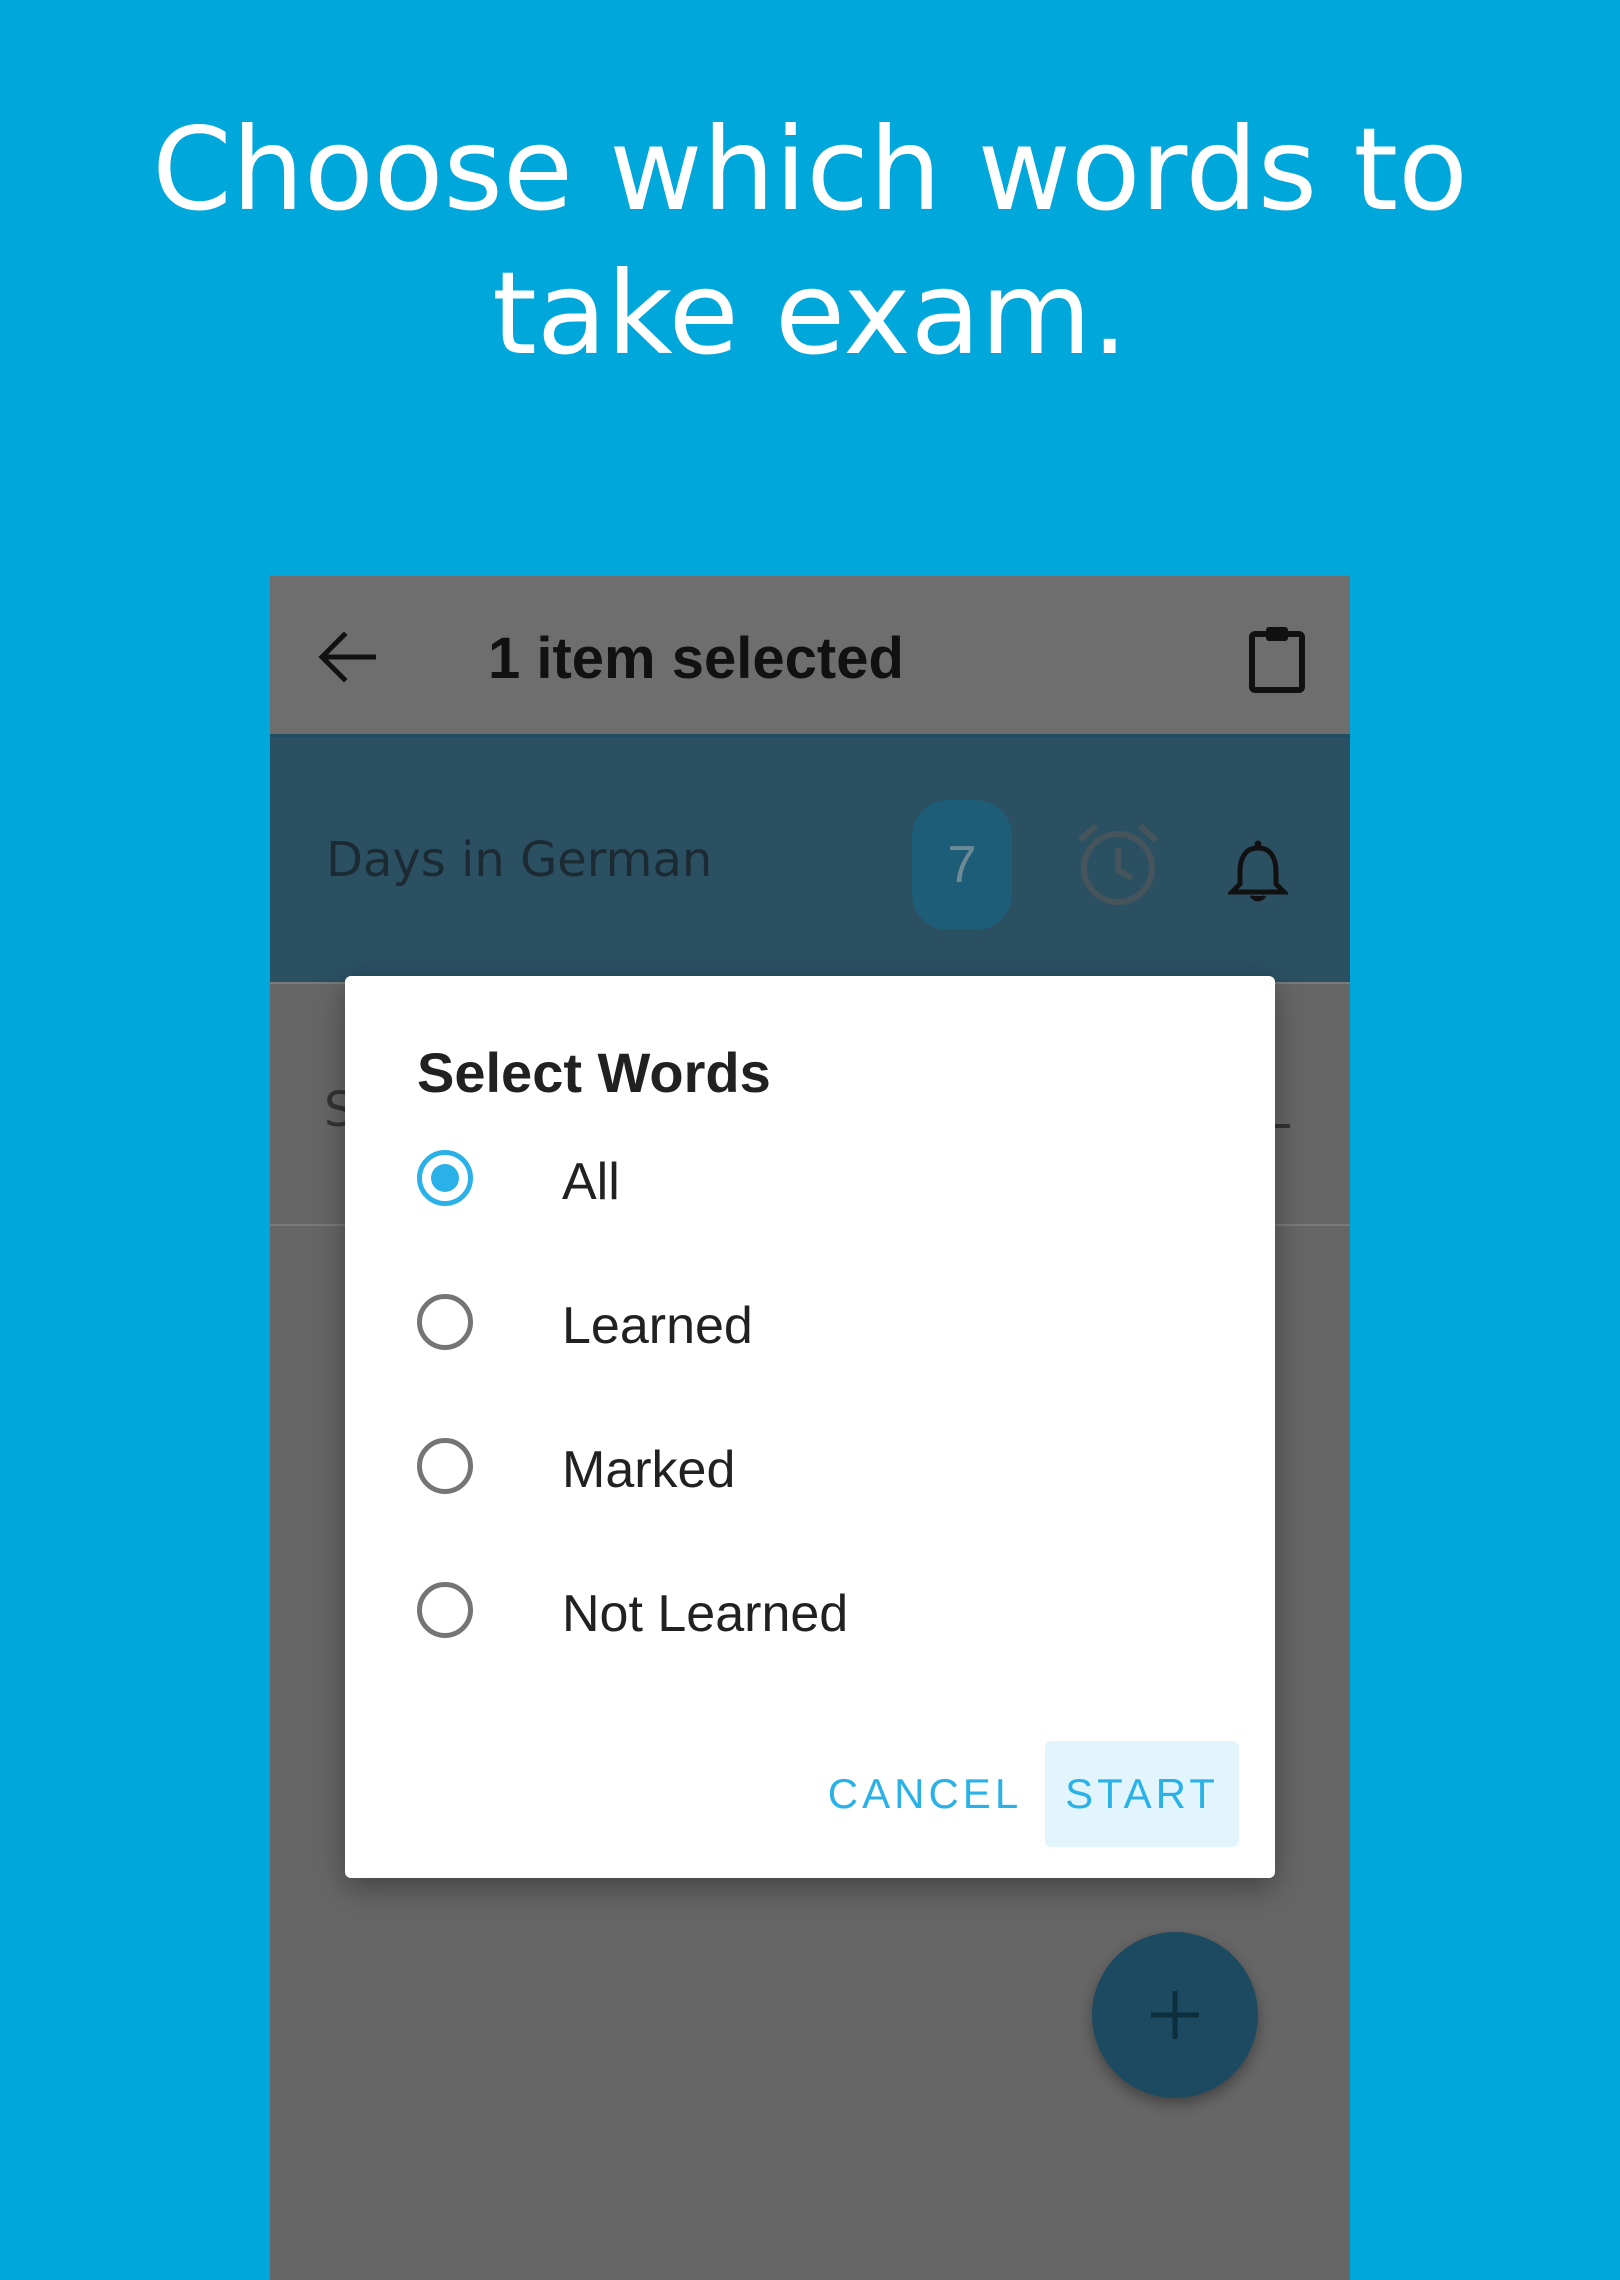 This screenshot has width=1620, height=2280. What do you see at coordinates (810, 860) in the screenshot?
I see `list-item-selected: Days in German 7` at bounding box center [810, 860].